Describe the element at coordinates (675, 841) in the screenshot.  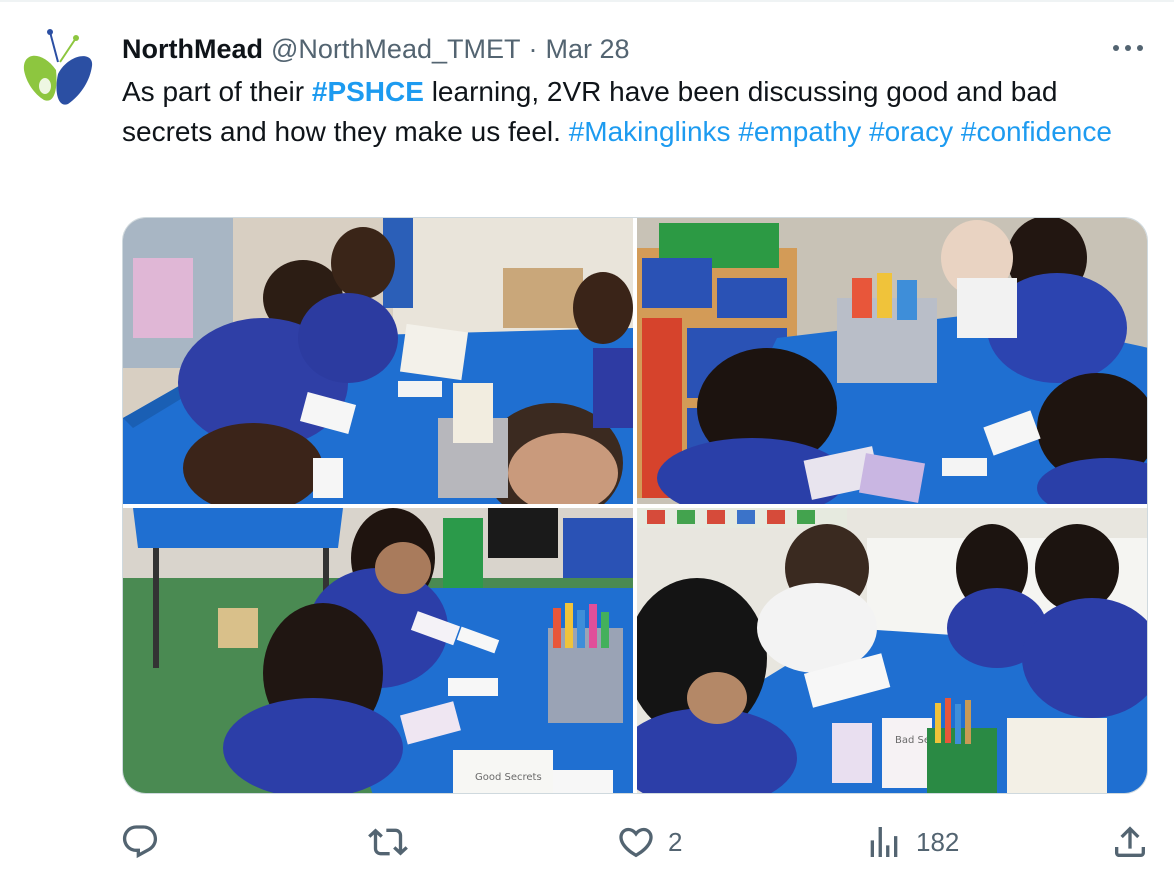
I see `like-count: 2` at that location.